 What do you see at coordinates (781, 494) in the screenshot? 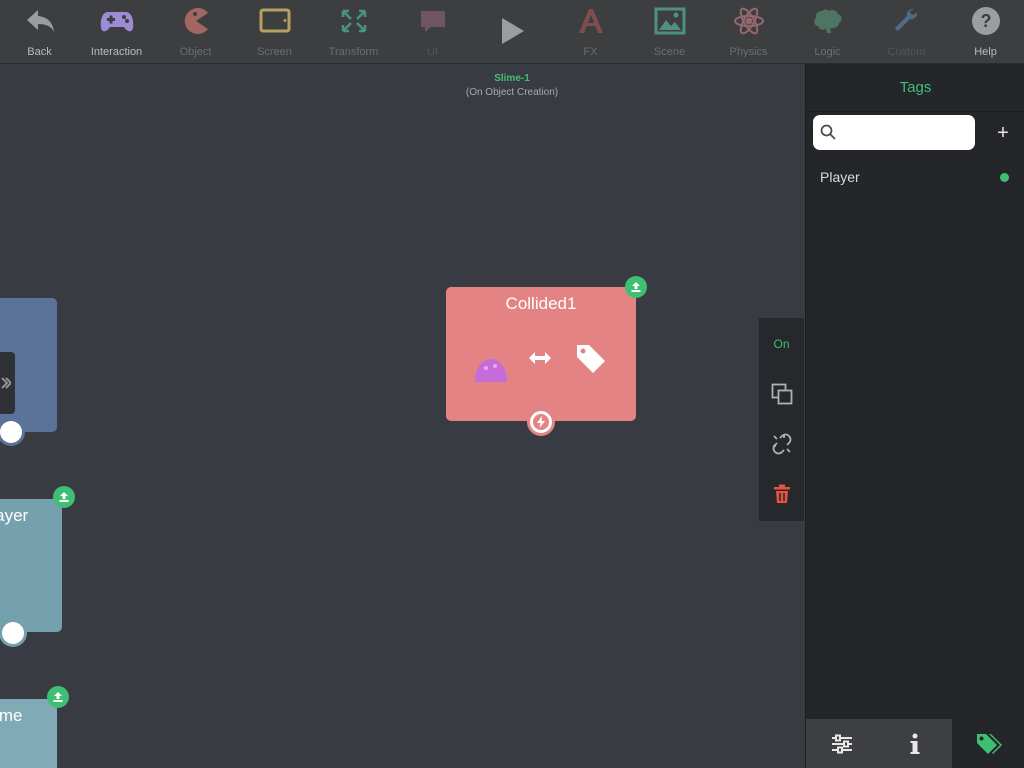
I see `trash-icon` at bounding box center [781, 494].